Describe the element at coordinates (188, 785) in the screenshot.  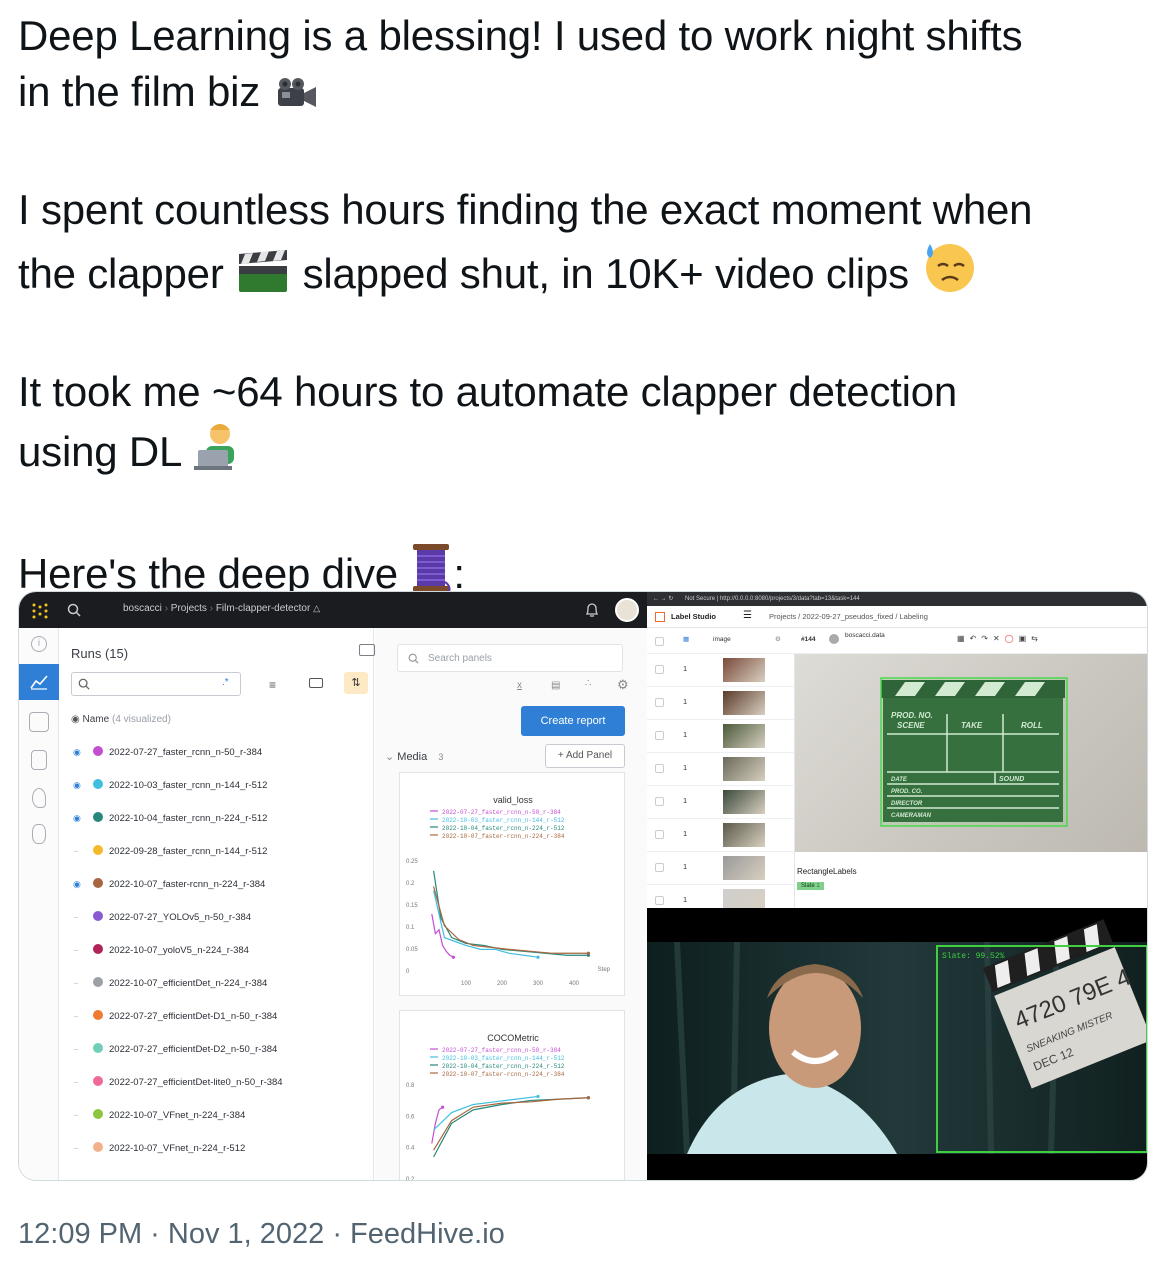
I see `run-name: 2022-10-03_faster_rcnn_n-144_r-512` at that location.